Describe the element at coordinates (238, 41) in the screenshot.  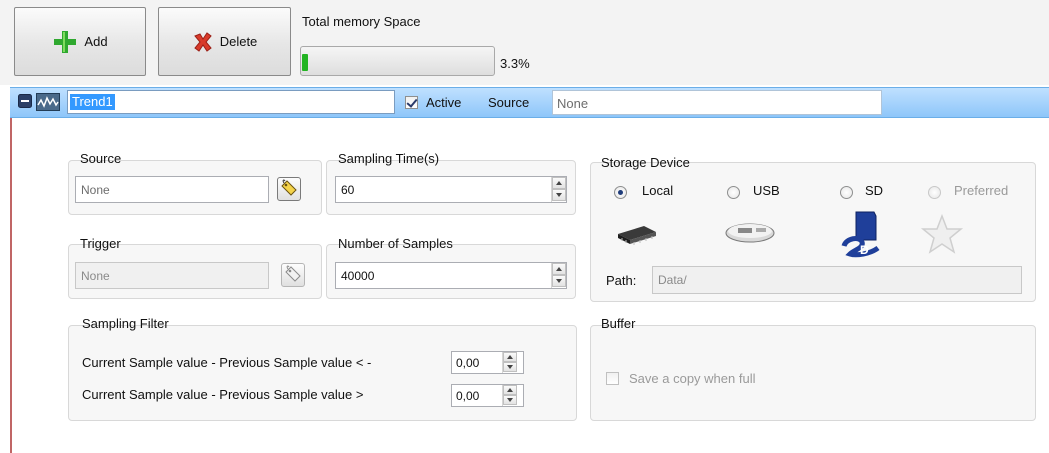
I see `delete-button-label: Delete` at that location.